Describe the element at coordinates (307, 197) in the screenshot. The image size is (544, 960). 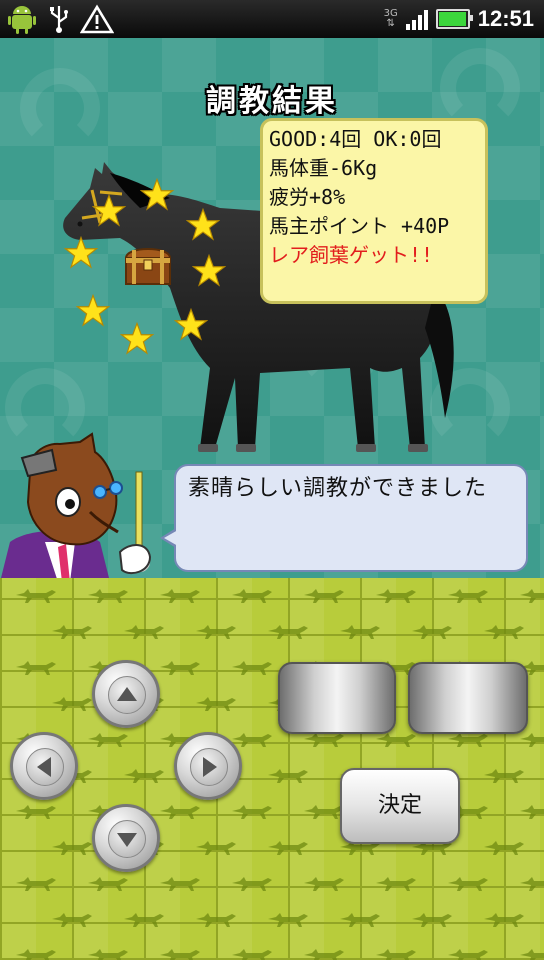
I see `result-line-fatigue: 疲労+8%` at that location.